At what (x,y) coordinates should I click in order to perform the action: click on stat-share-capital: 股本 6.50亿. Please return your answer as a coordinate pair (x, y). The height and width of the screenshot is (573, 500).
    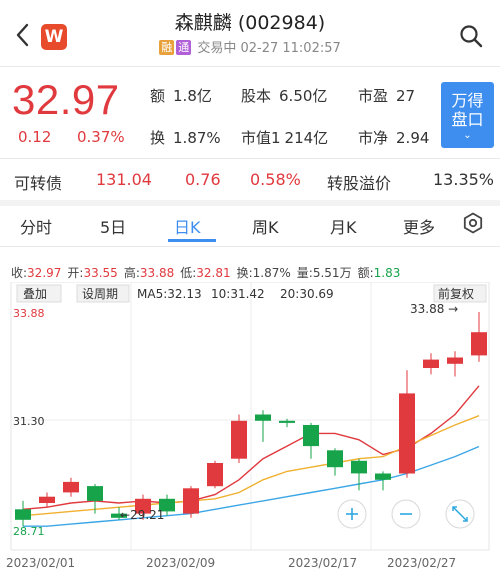
    Looking at the image, I should click on (284, 96).